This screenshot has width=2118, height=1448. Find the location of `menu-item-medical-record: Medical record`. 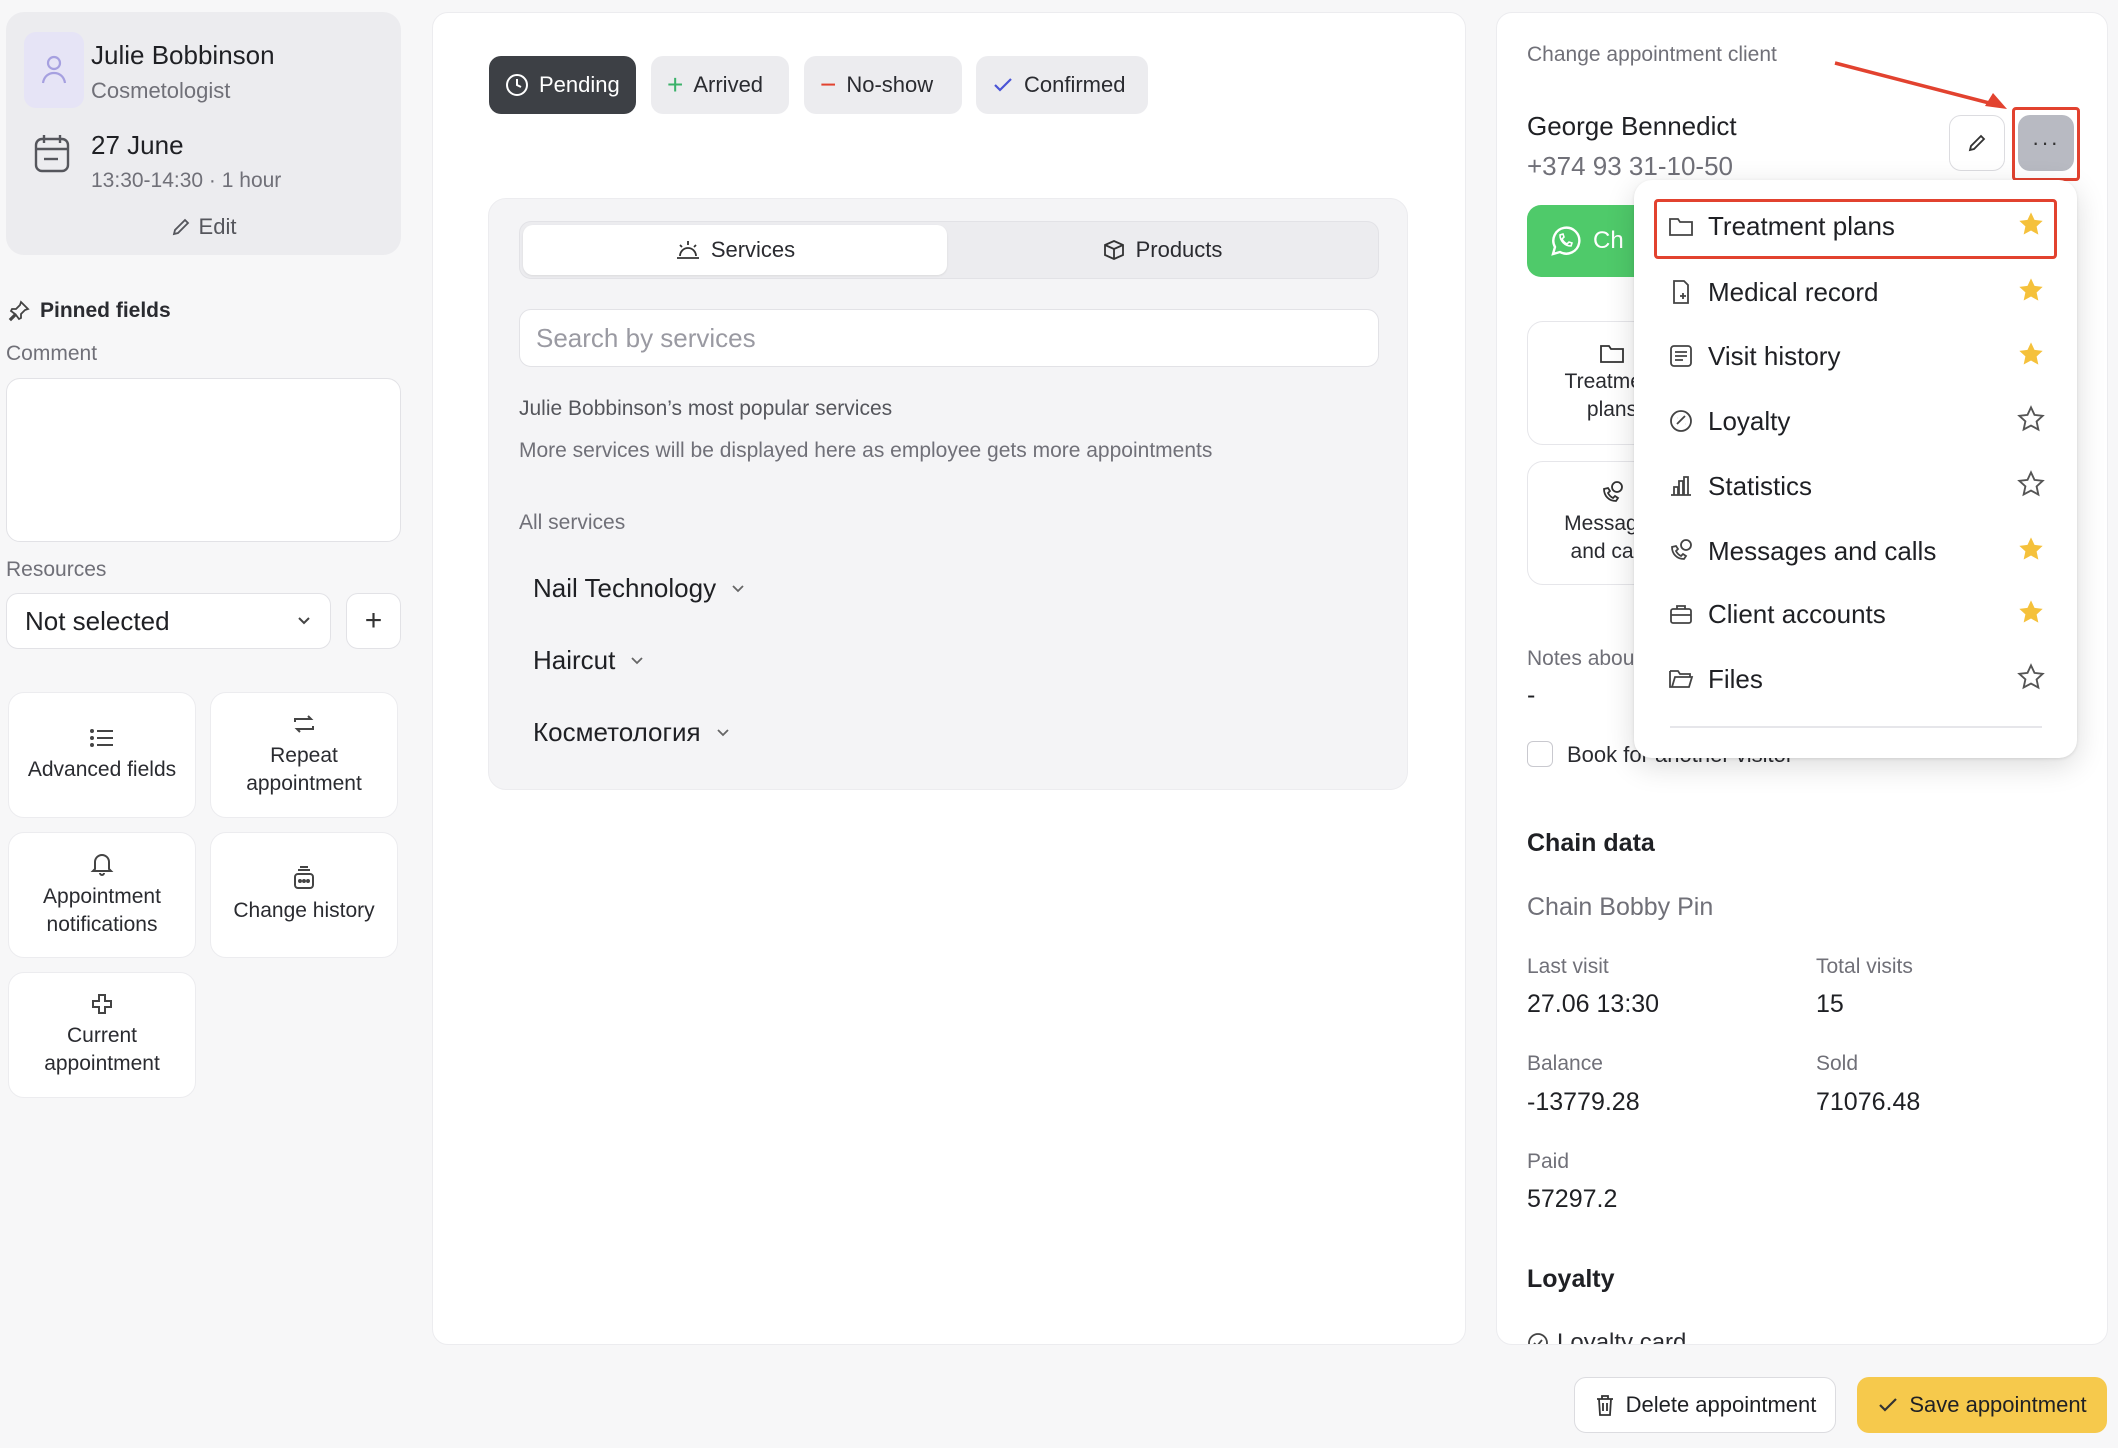

menu-item-medical-record: Medical record is located at coordinates (1855, 292).